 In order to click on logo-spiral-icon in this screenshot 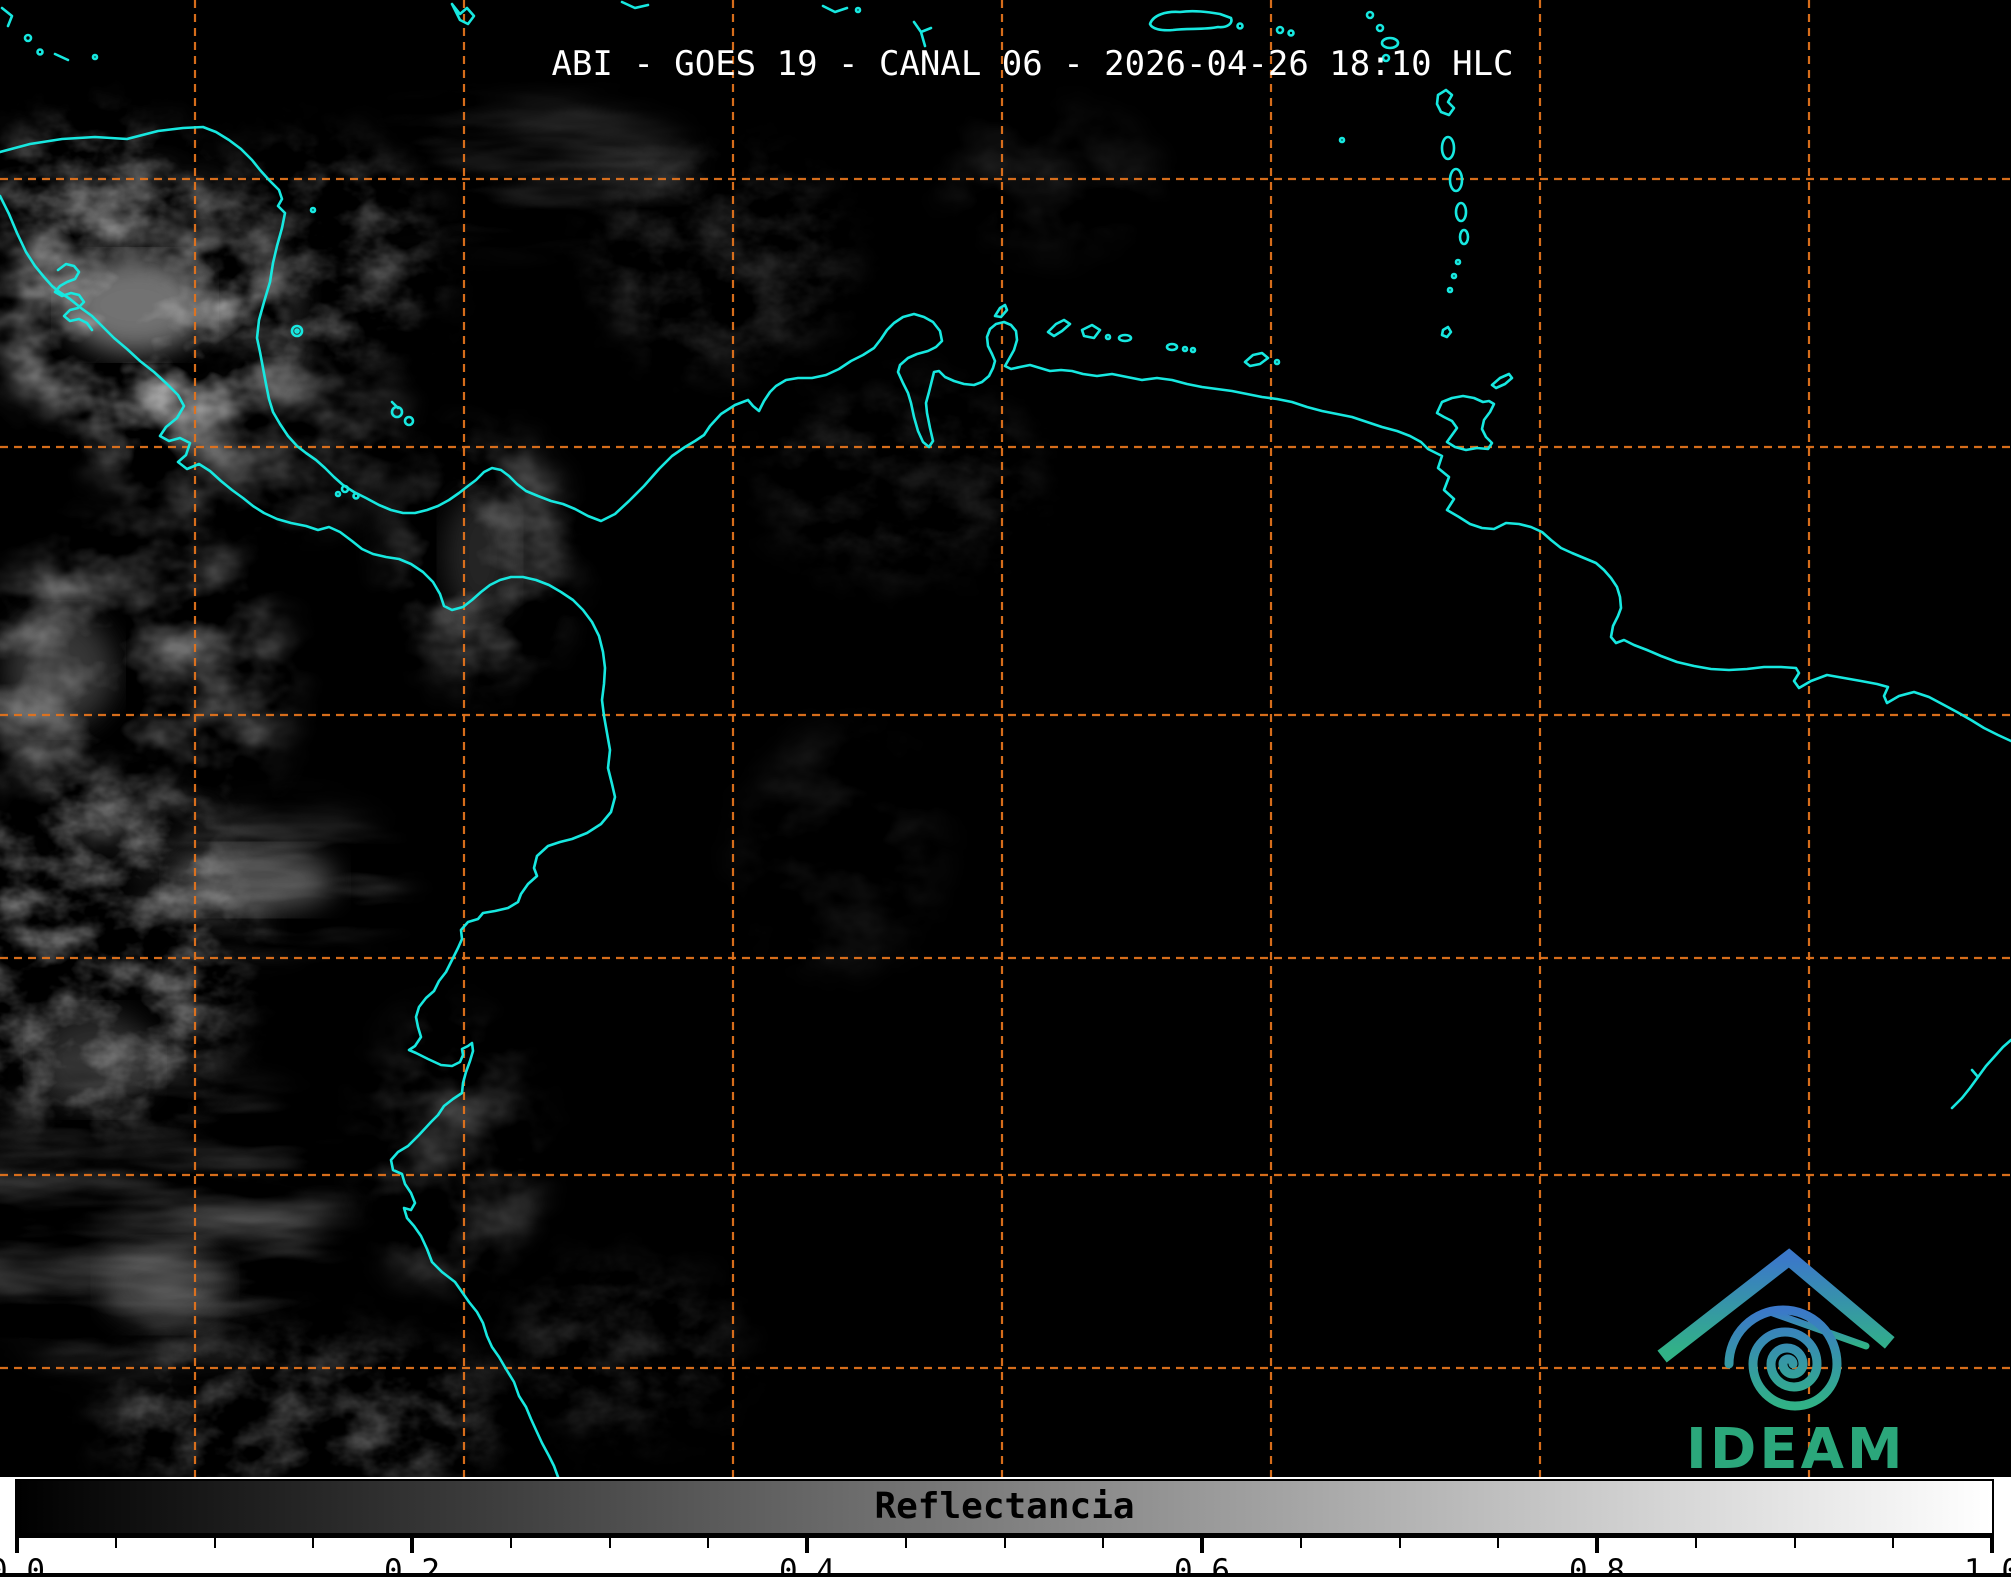, I will do `click(1783, 1358)`.